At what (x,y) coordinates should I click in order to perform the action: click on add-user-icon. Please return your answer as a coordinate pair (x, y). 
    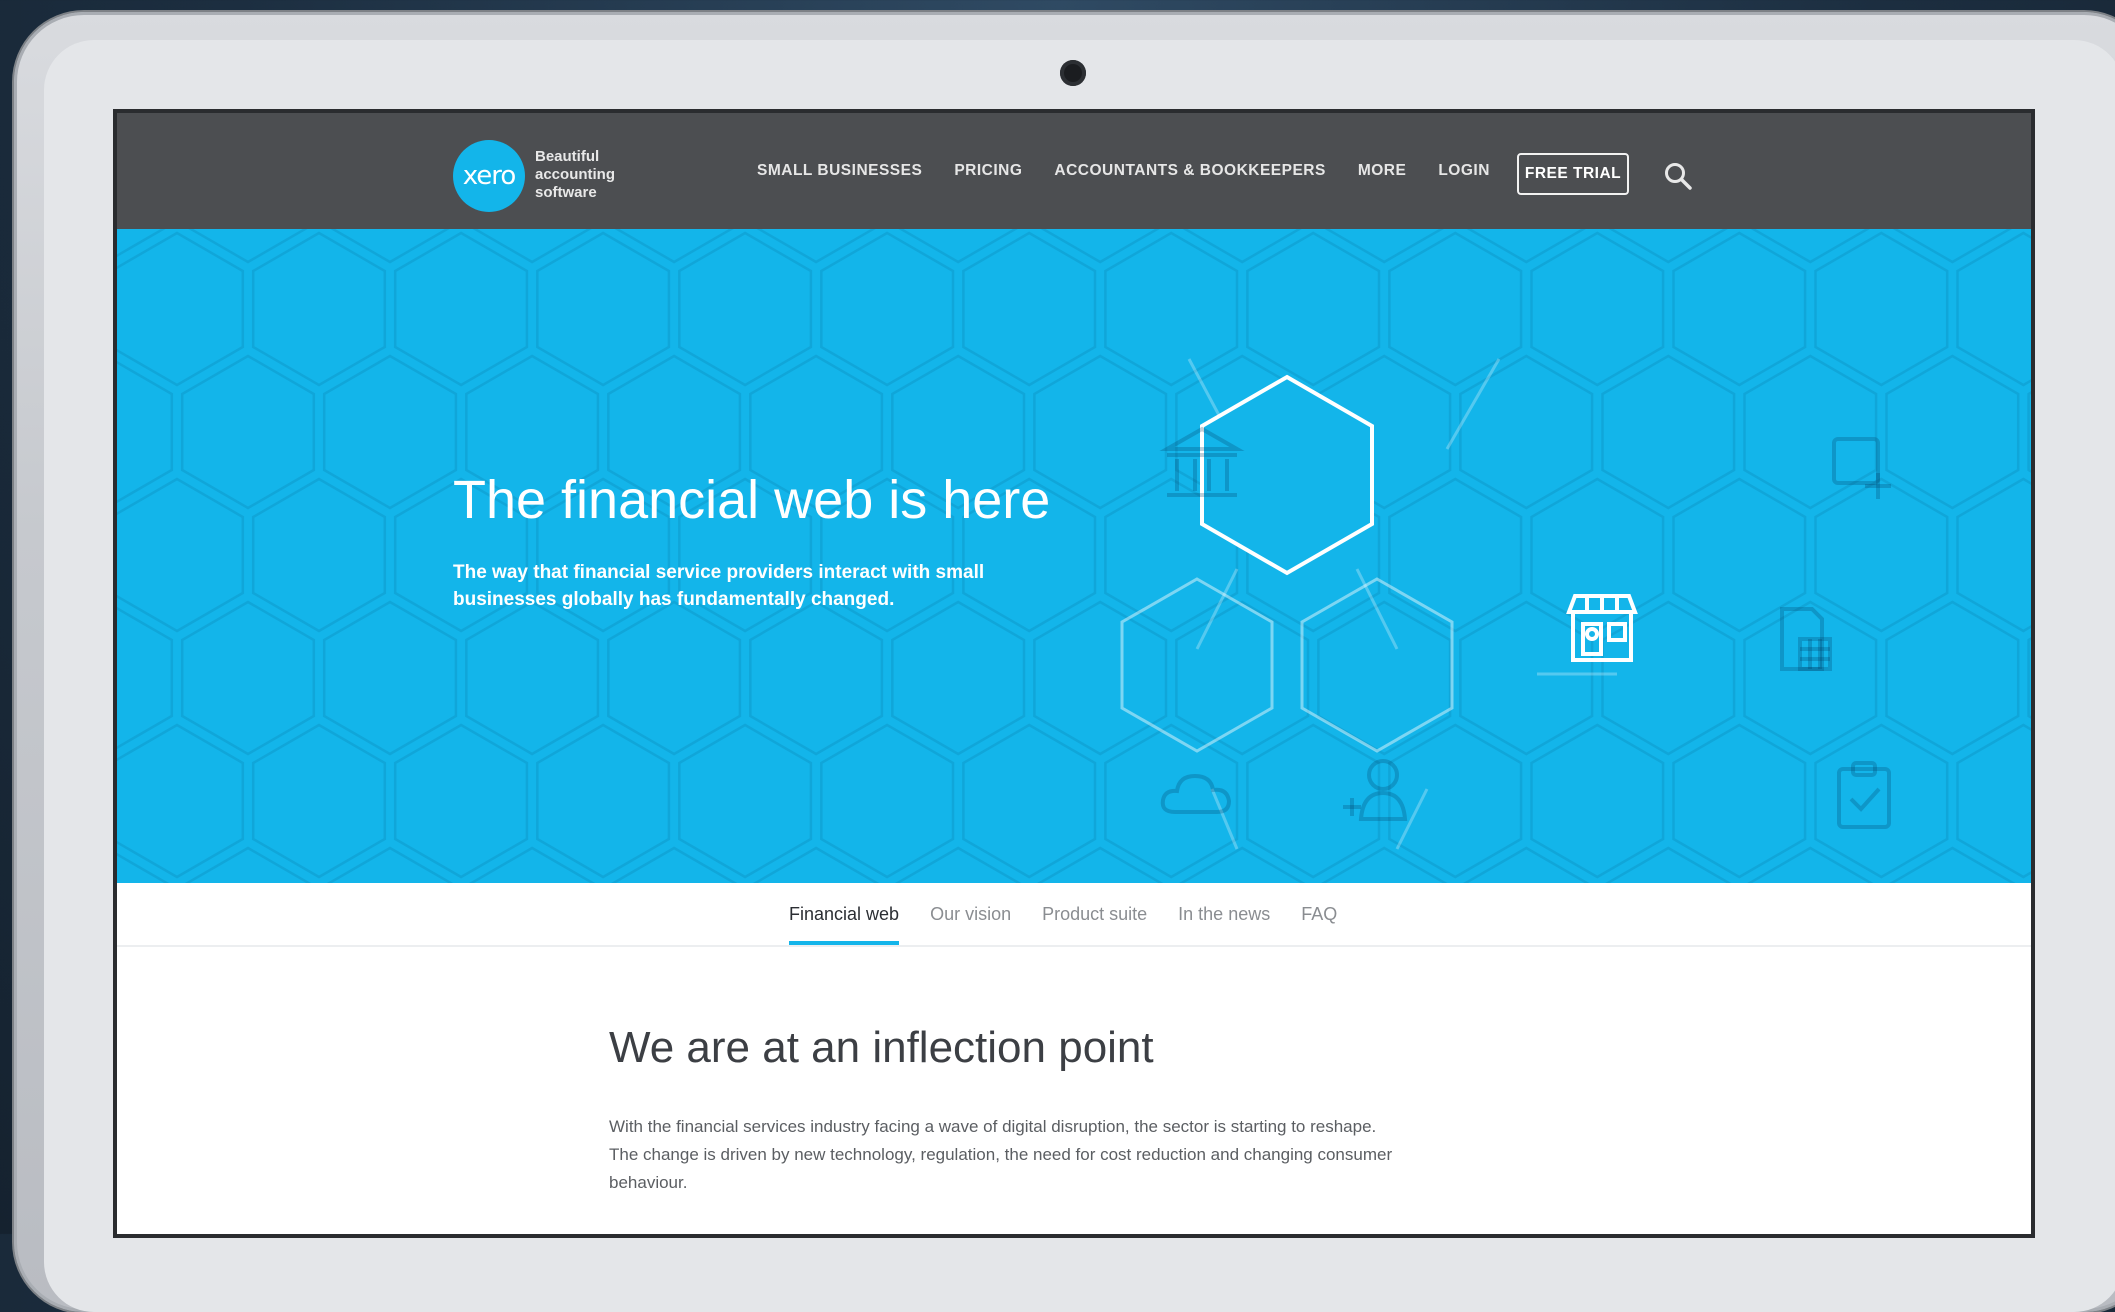
    Looking at the image, I should click on (1375, 790).